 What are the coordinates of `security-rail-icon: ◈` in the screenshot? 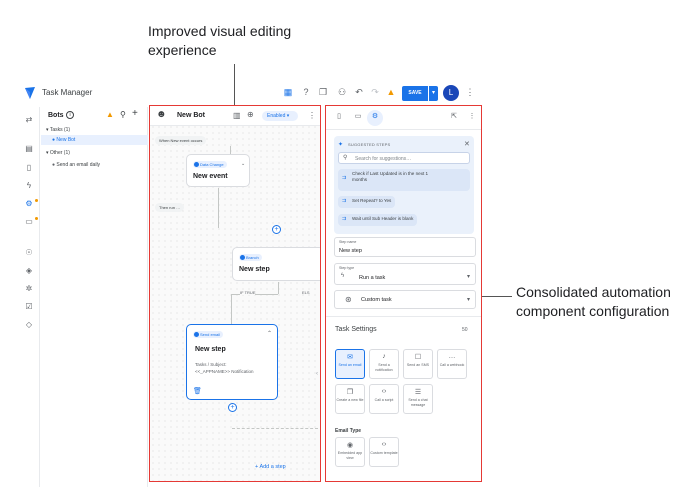 It's located at (29, 270).